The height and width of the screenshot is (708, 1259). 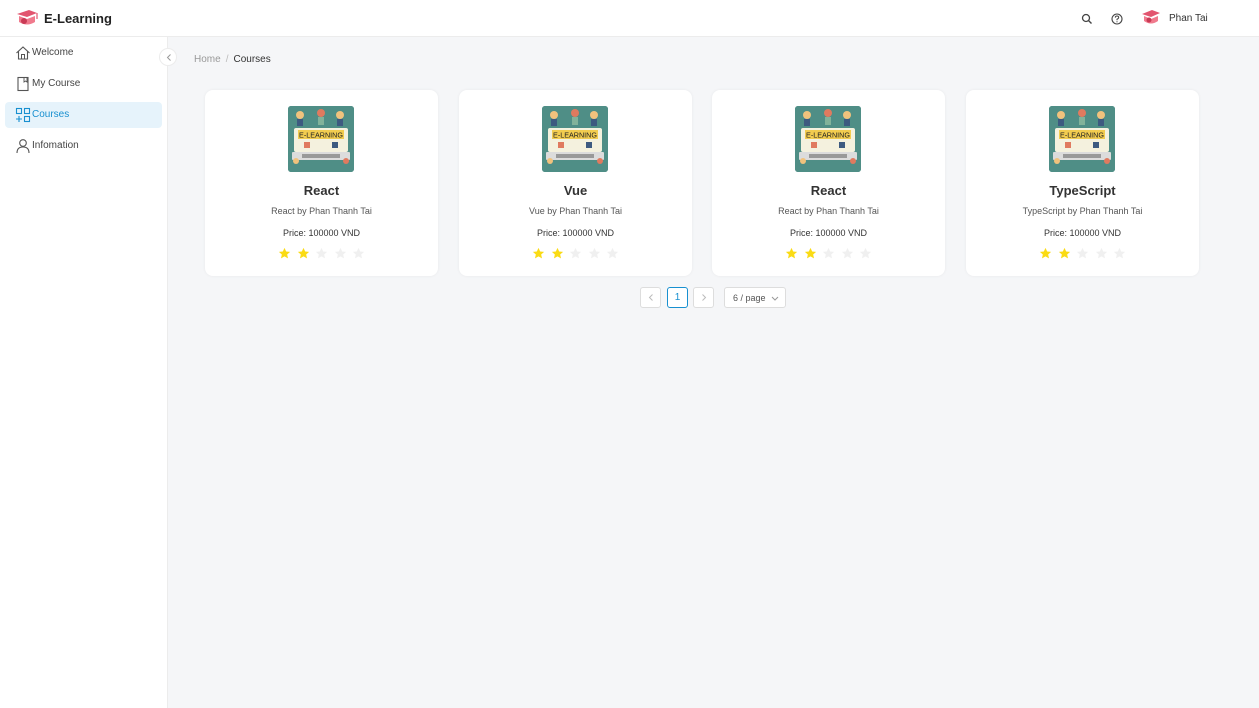 What do you see at coordinates (83, 84) in the screenshot?
I see `sidebar-item-my-course: My Course` at bounding box center [83, 84].